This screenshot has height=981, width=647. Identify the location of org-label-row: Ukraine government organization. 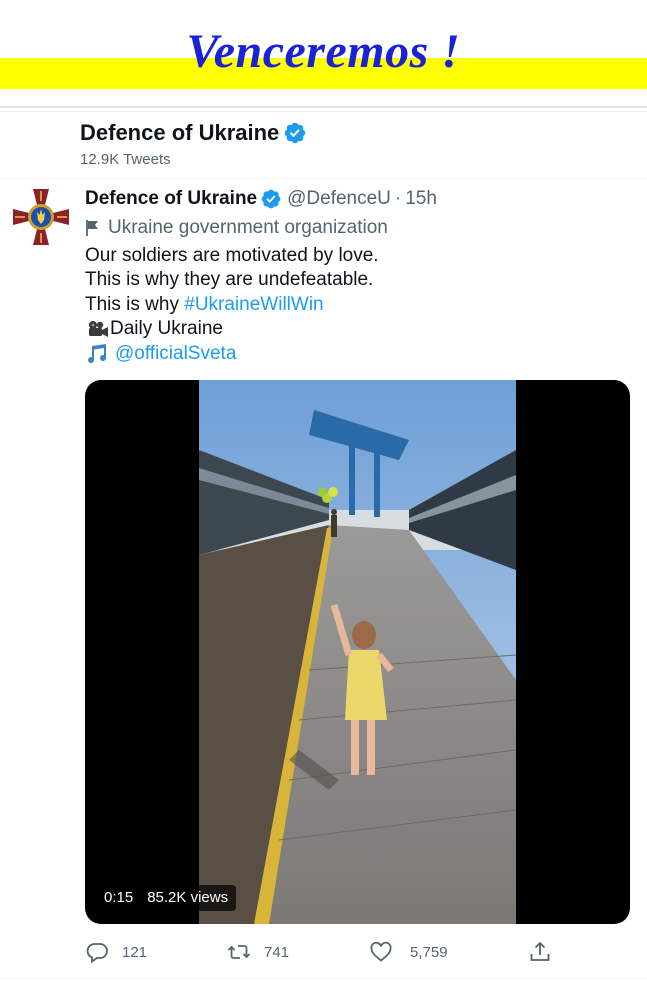
(236, 228).